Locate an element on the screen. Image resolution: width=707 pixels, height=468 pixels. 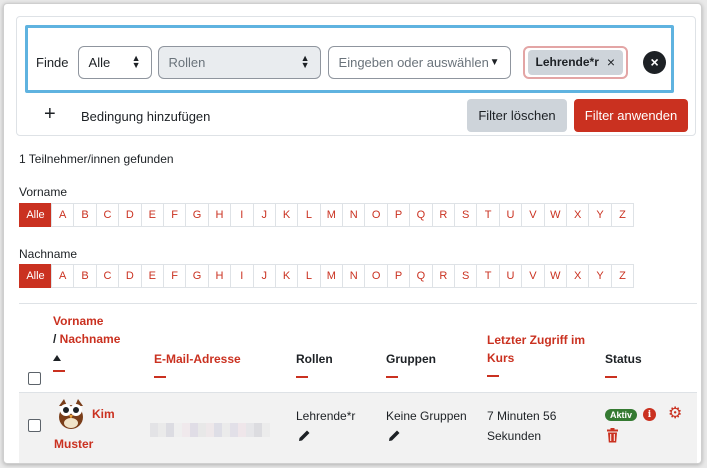
lastname-initial-a: A is located at coordinates (63, 276).